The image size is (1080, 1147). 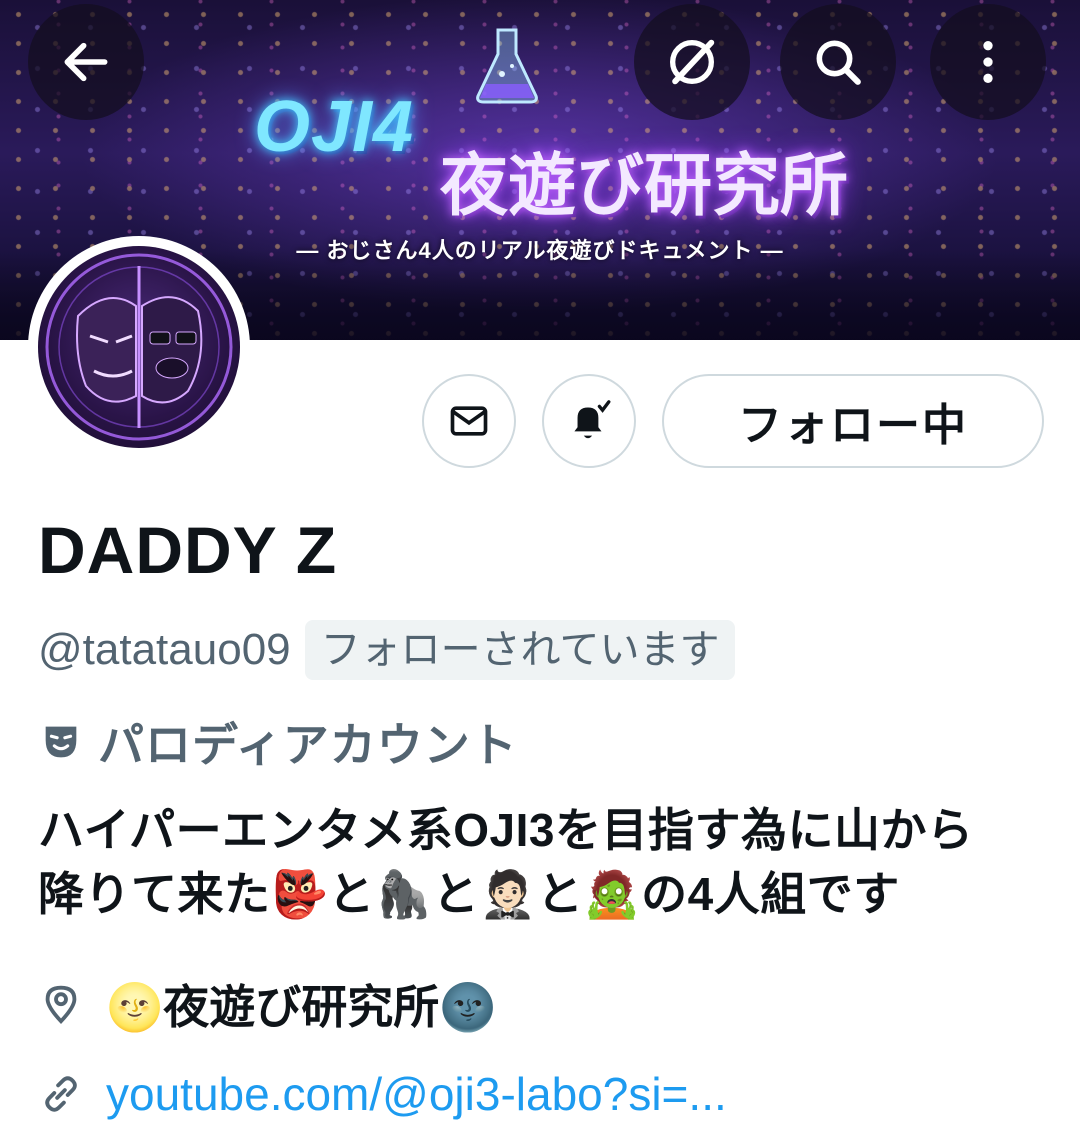 What do you see at coordinates (164, 649) in the screenshot?
I see `username-handle: @tatatauo09` at bounding box center [164, 649].